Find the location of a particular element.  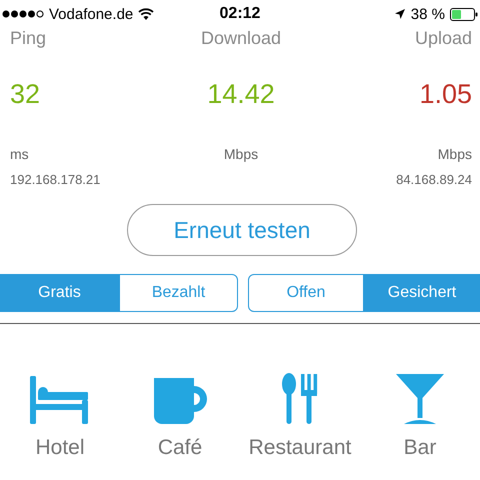

segment-option: Gratis is located at coordinates (59, 293).